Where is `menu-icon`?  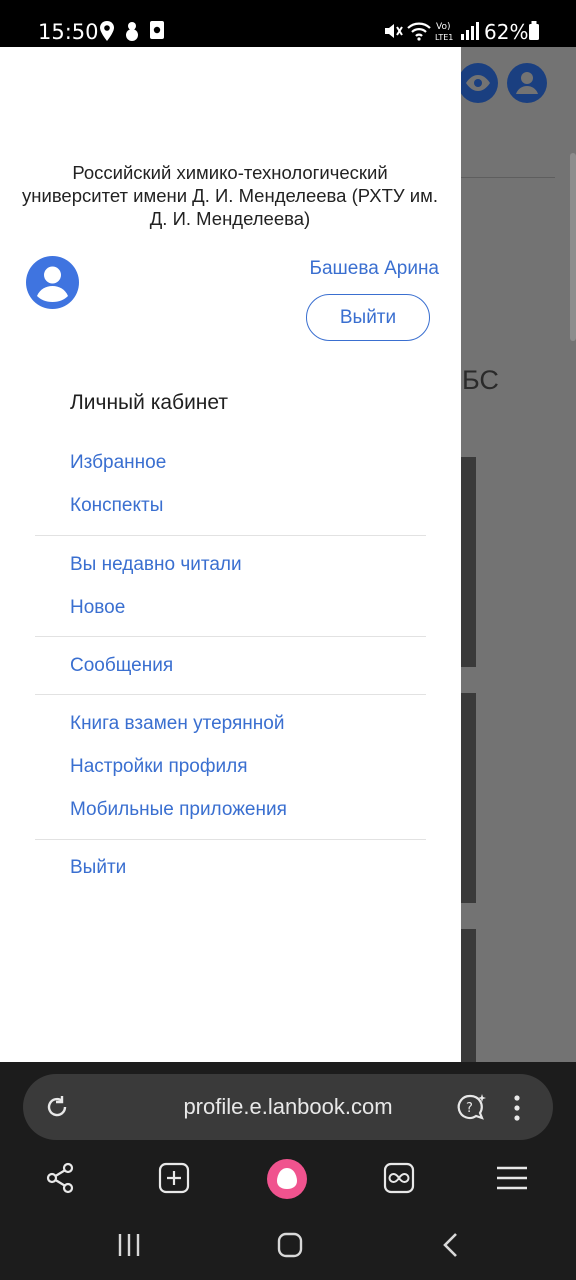 menu-icon is located at coordinates (512, 1180).